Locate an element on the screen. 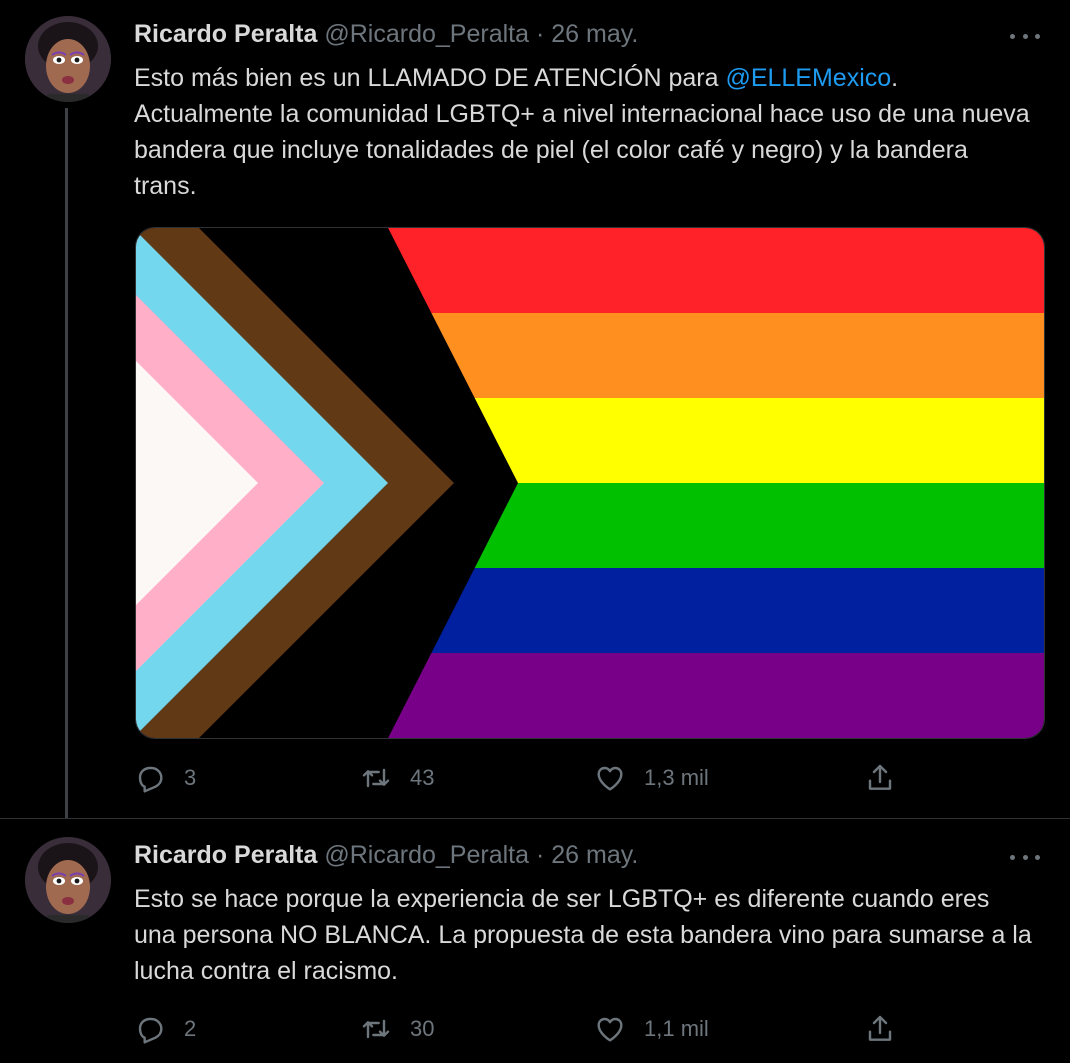 The width and height of the screenshot is (1070, 1063). like-button: 1,3 mil is located at coordinates (651, 778).